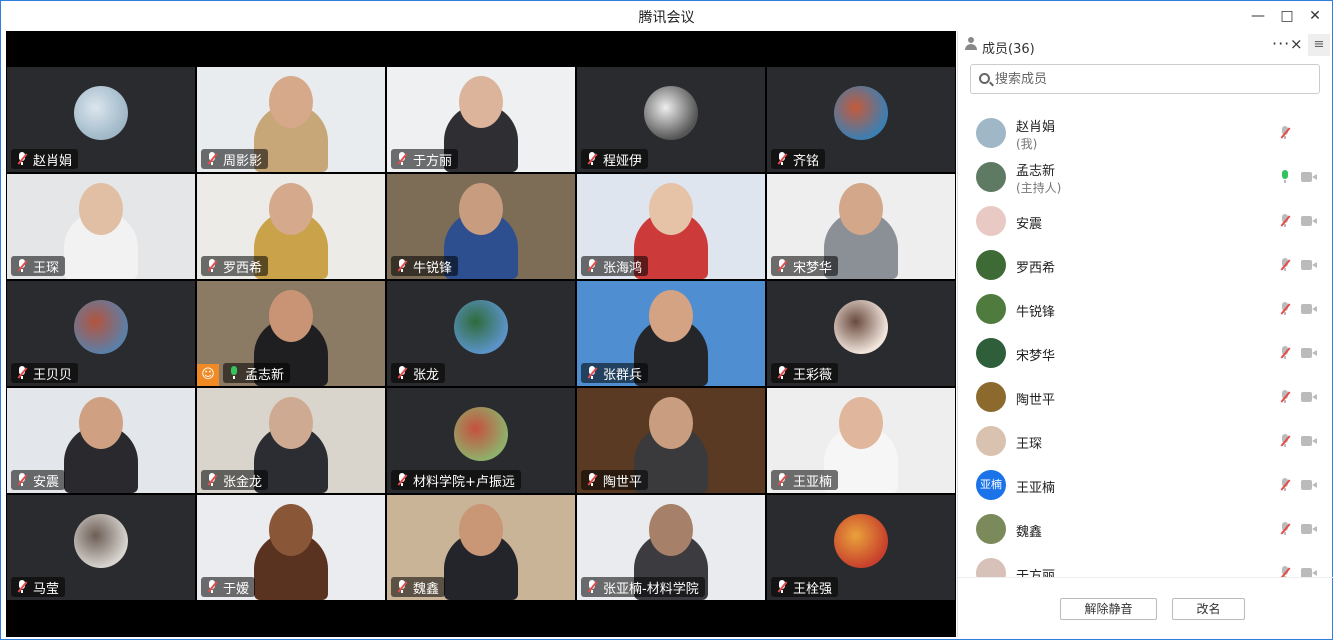 The width and height of the screenshot is (1333, 640). I want to click on video-tile: 张海鸿, so click(671, 226).